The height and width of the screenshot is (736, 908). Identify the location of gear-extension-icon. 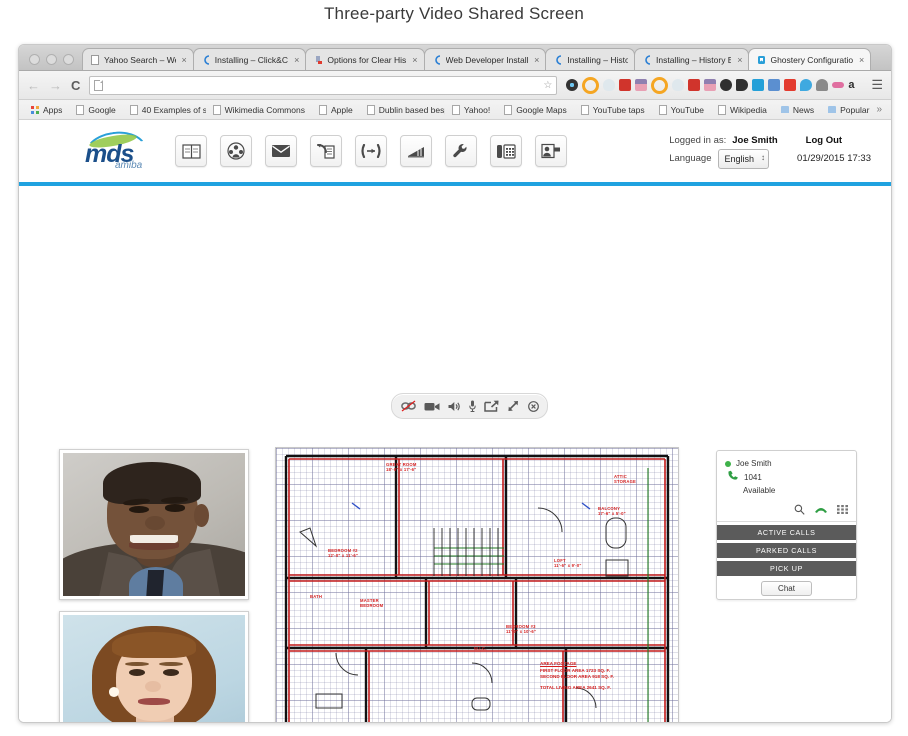
(726, 85).